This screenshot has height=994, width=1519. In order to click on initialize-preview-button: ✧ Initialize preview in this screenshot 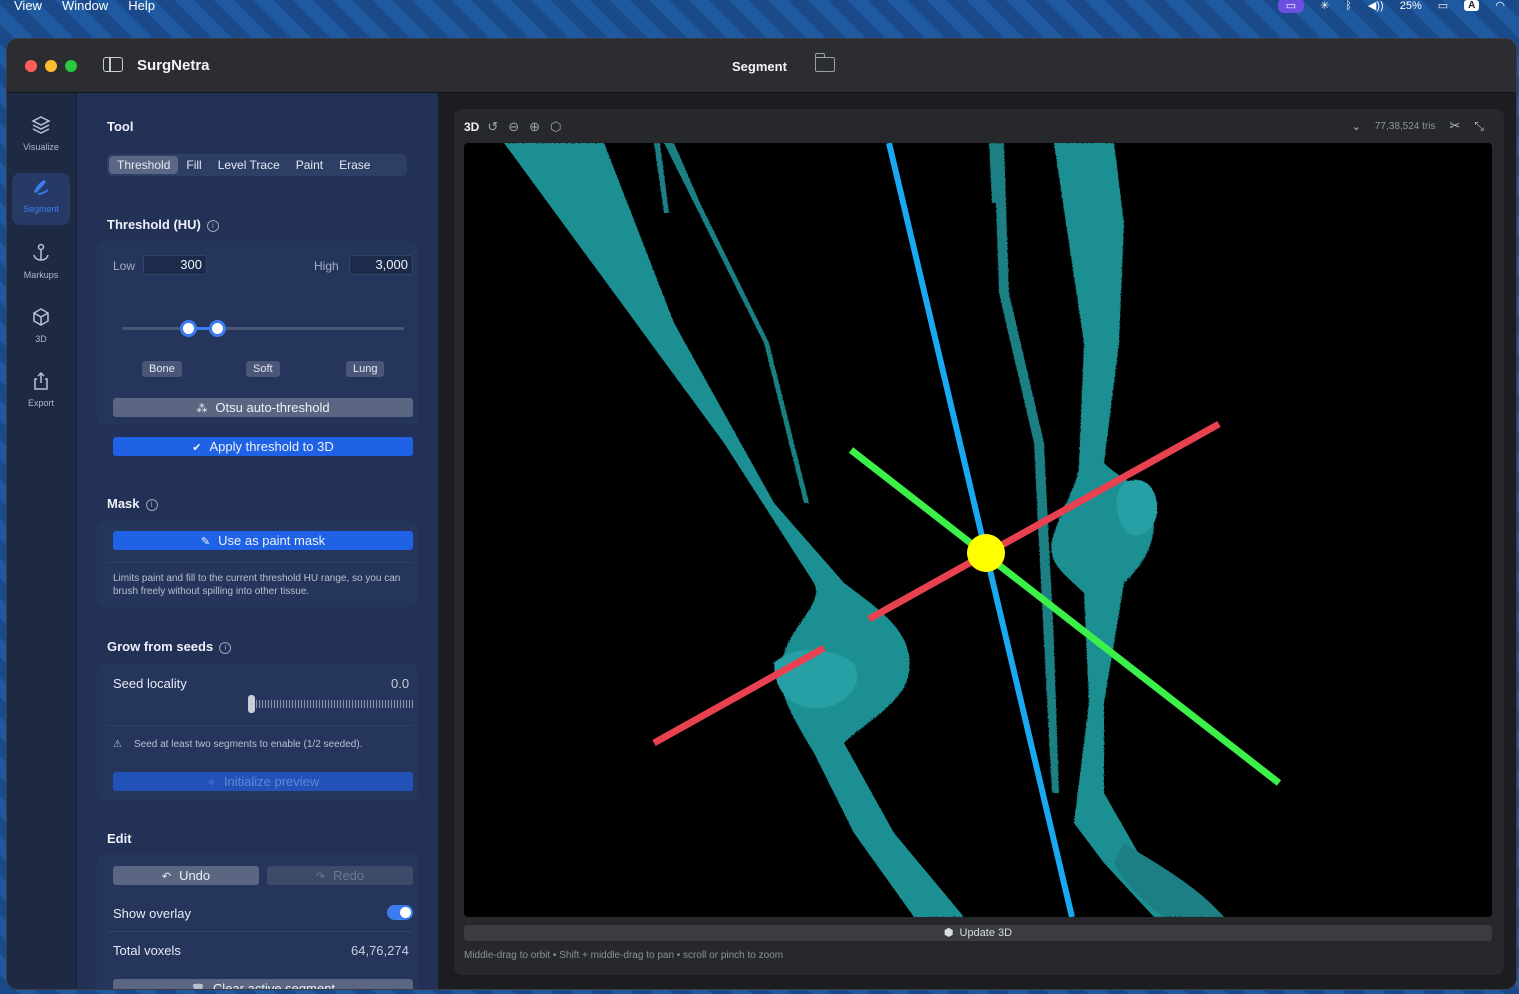, I will do `click(263, 781)`.